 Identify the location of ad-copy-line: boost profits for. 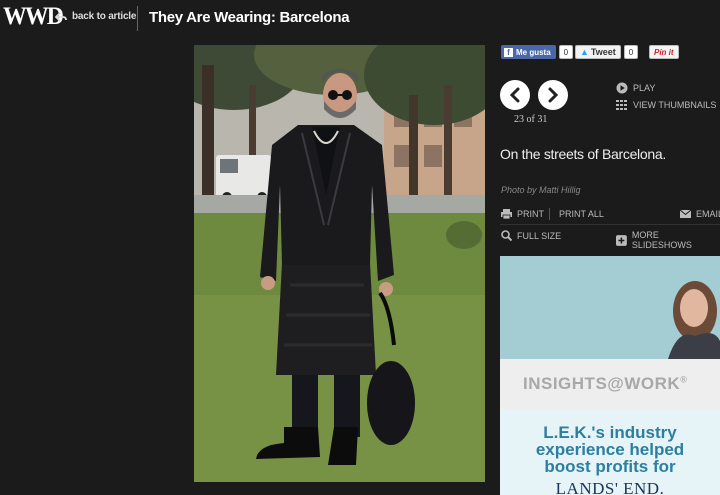
(610, 466).